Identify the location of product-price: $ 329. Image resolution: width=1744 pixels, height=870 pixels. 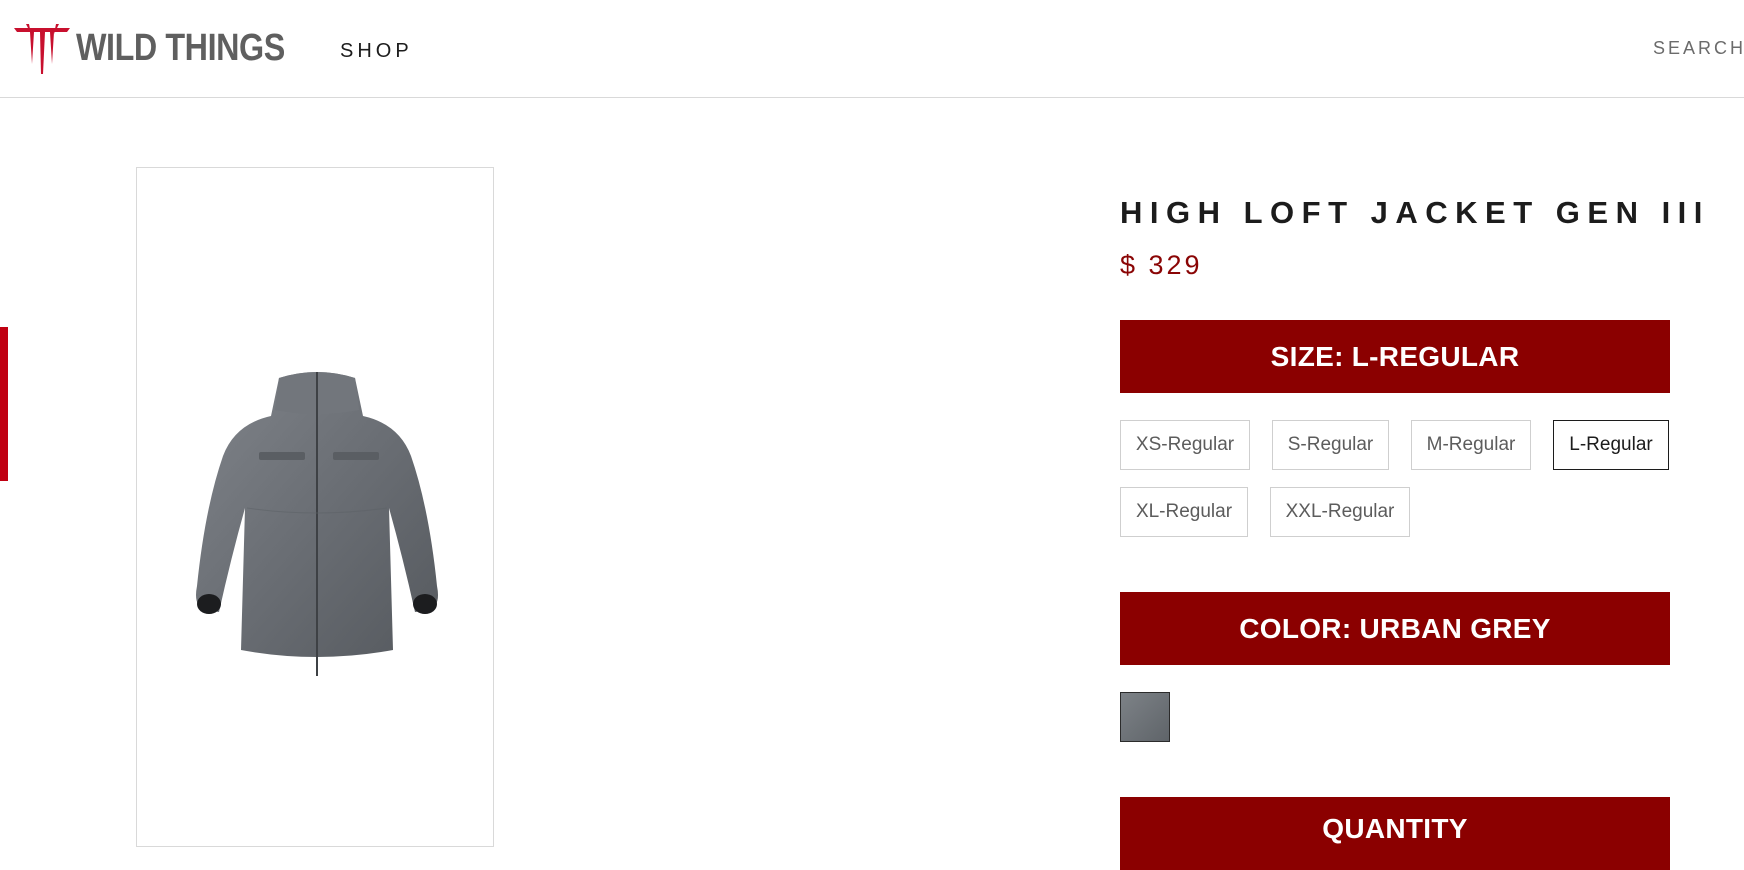
(1161, 265).